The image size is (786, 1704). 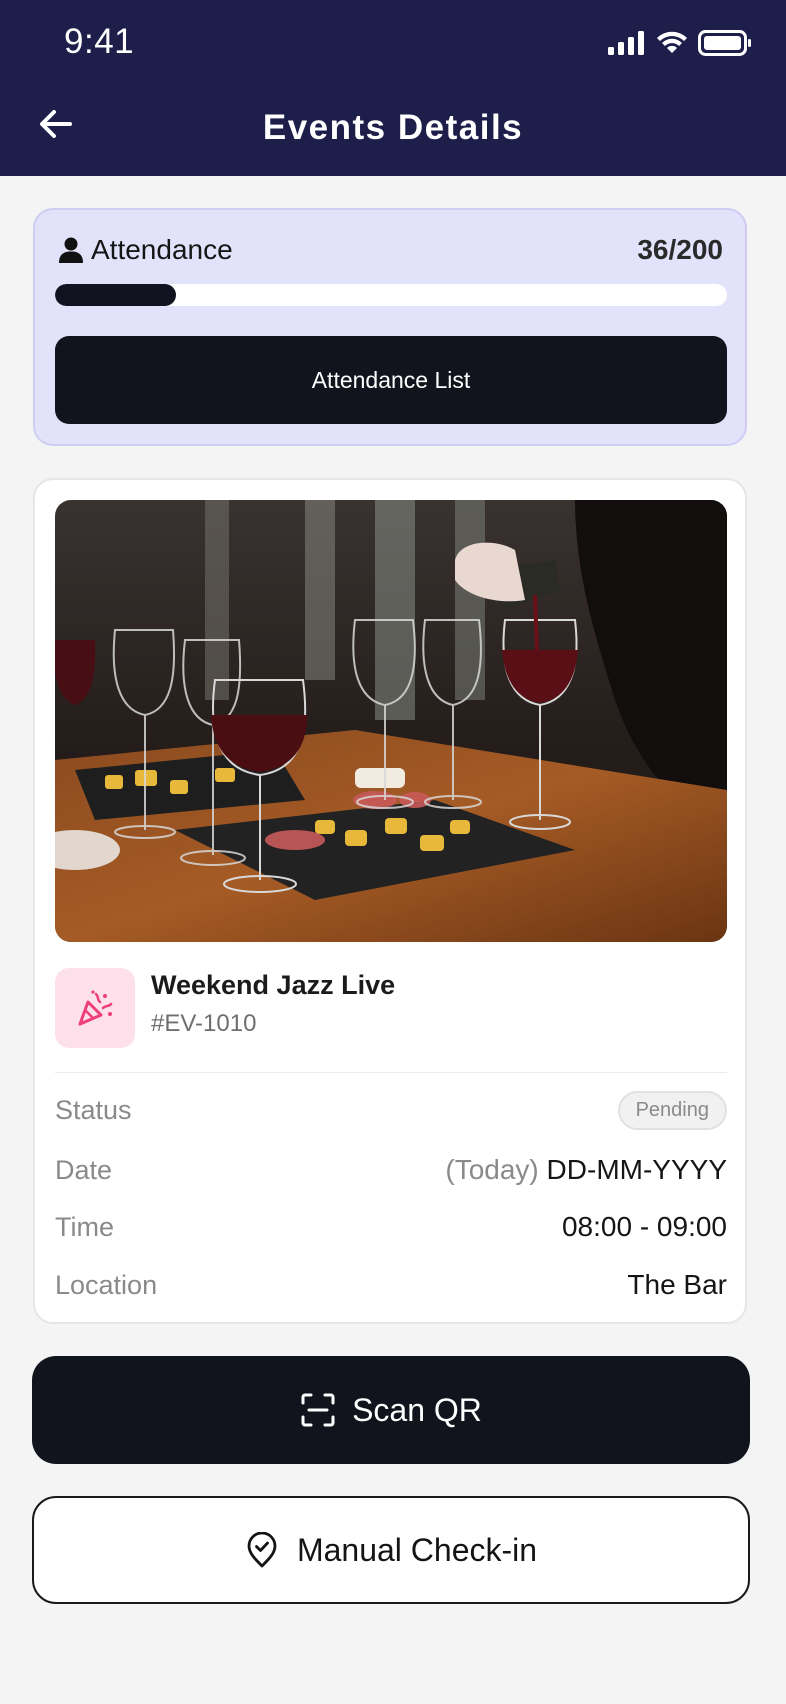 I want to click on battery-icon, so click(x=724, y=43).